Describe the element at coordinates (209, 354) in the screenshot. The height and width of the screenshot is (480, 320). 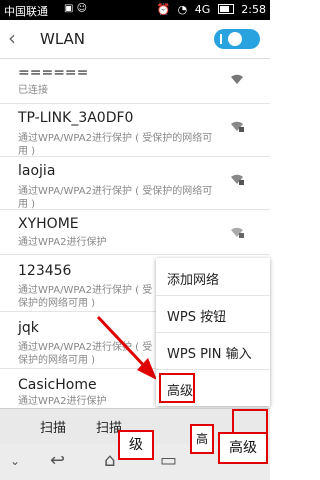
I see `menu-item-label: WPS PIN 输入` at that location.